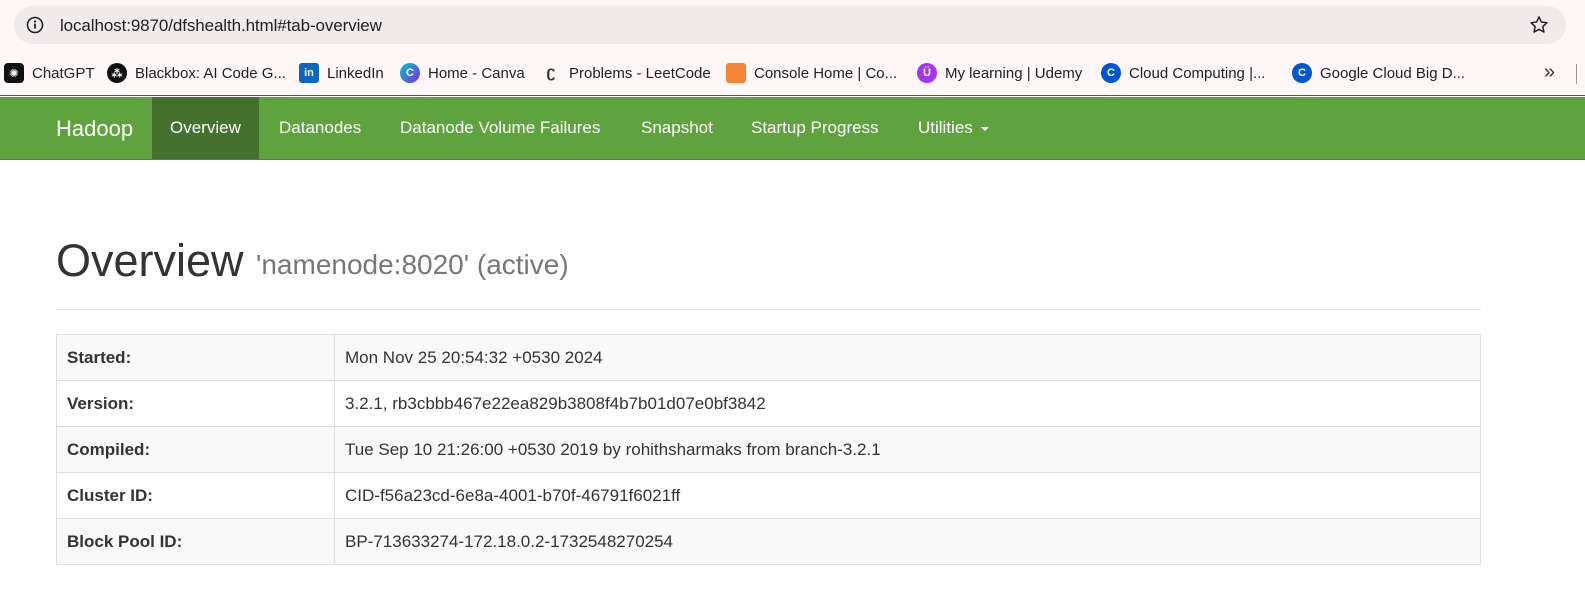 This screenshot has height=612, width=1585. Describe the element at coordinates (150, 260) in the screenshot. I see `page-title: Overview` at that location.